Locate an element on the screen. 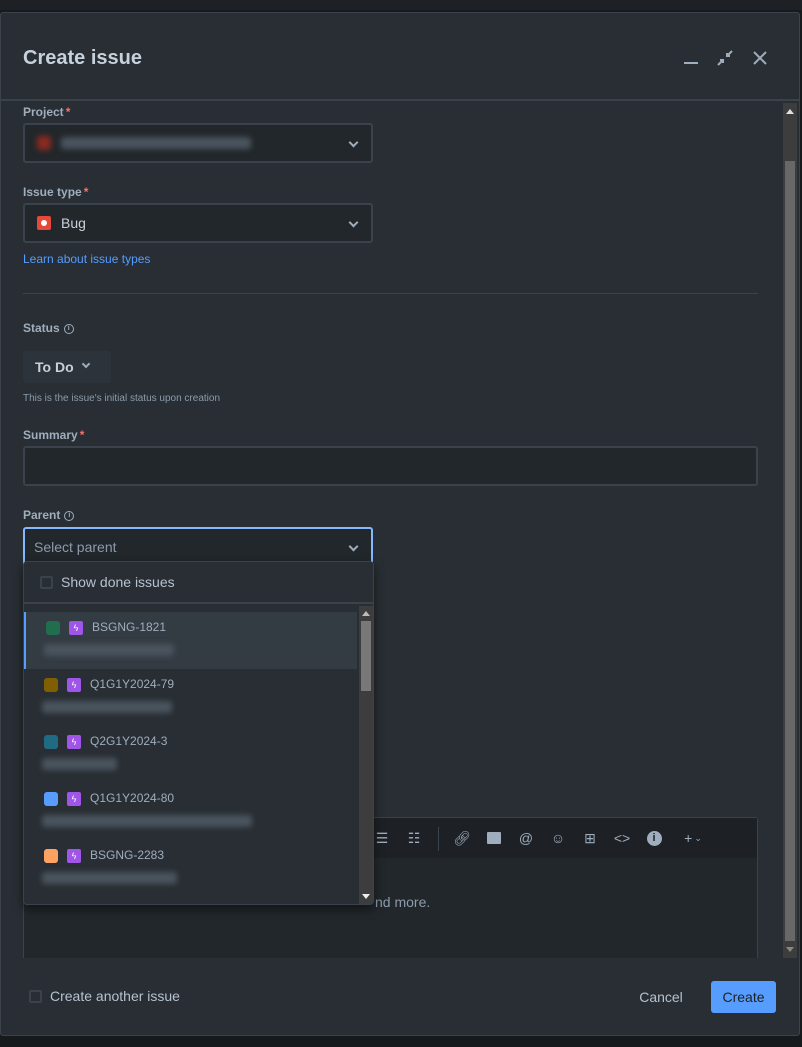  modal-header: Create issue is located at coordinates (400, 57).